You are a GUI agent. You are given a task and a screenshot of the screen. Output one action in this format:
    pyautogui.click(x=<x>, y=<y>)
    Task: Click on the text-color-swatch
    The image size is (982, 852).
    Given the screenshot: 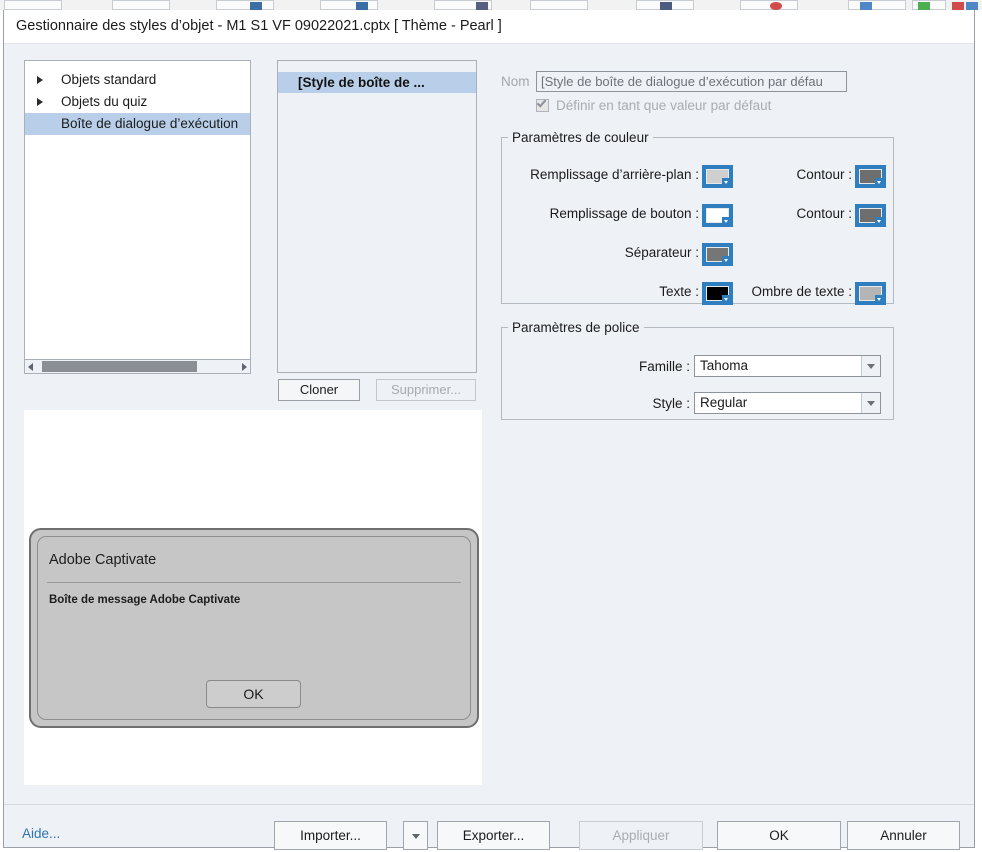 What is the action you would take?
    pyautogui.click(x=717, y=293)
    